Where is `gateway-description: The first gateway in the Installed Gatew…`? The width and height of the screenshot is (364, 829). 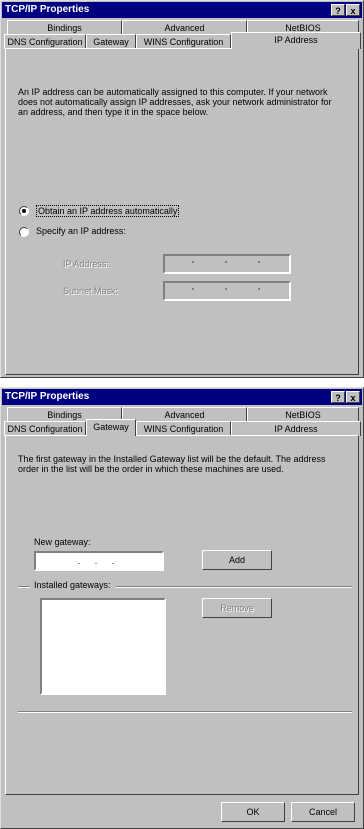 gateway-description: The first gateway in the Installed Gatew… is located at coordinates (172, 464).